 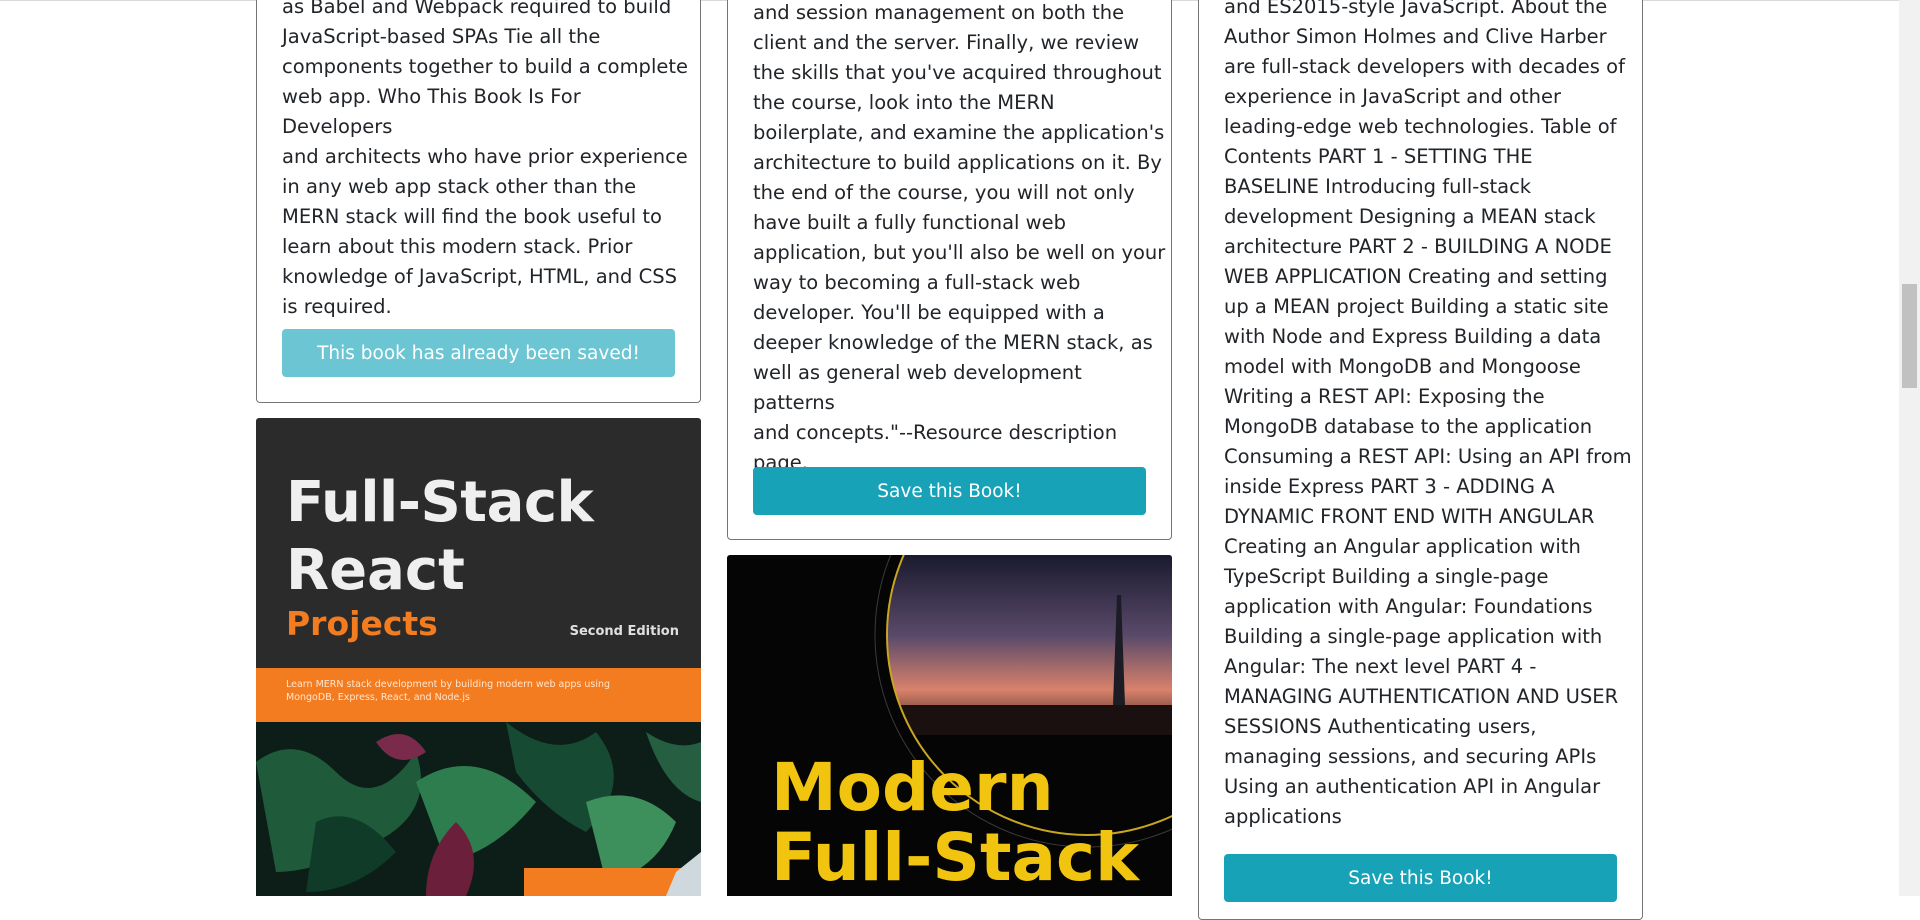 I want to click on cover-title-line-2: Full-Stack, so click(x=955, y=857).